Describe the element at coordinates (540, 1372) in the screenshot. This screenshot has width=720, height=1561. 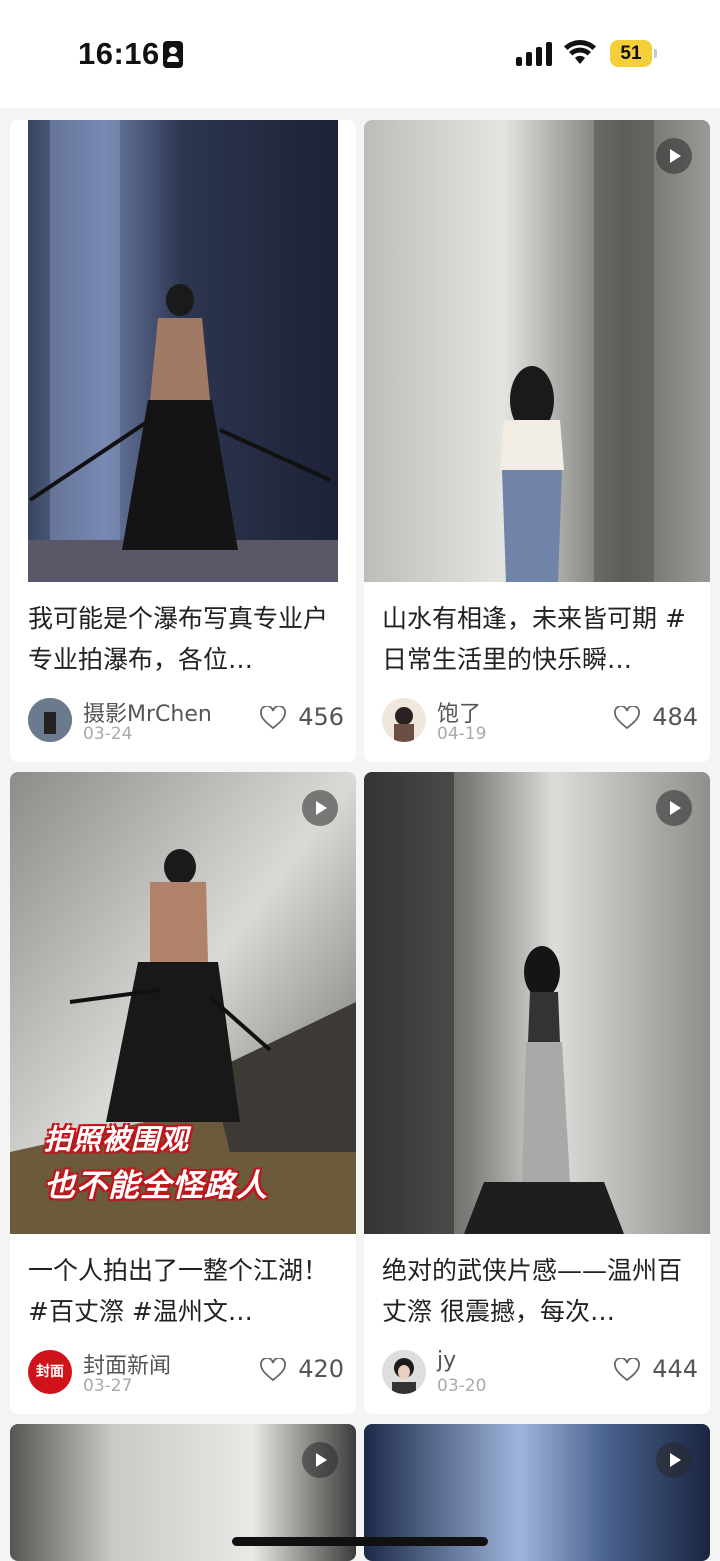
I see `card-footer: jy 03-20 444` at that location.